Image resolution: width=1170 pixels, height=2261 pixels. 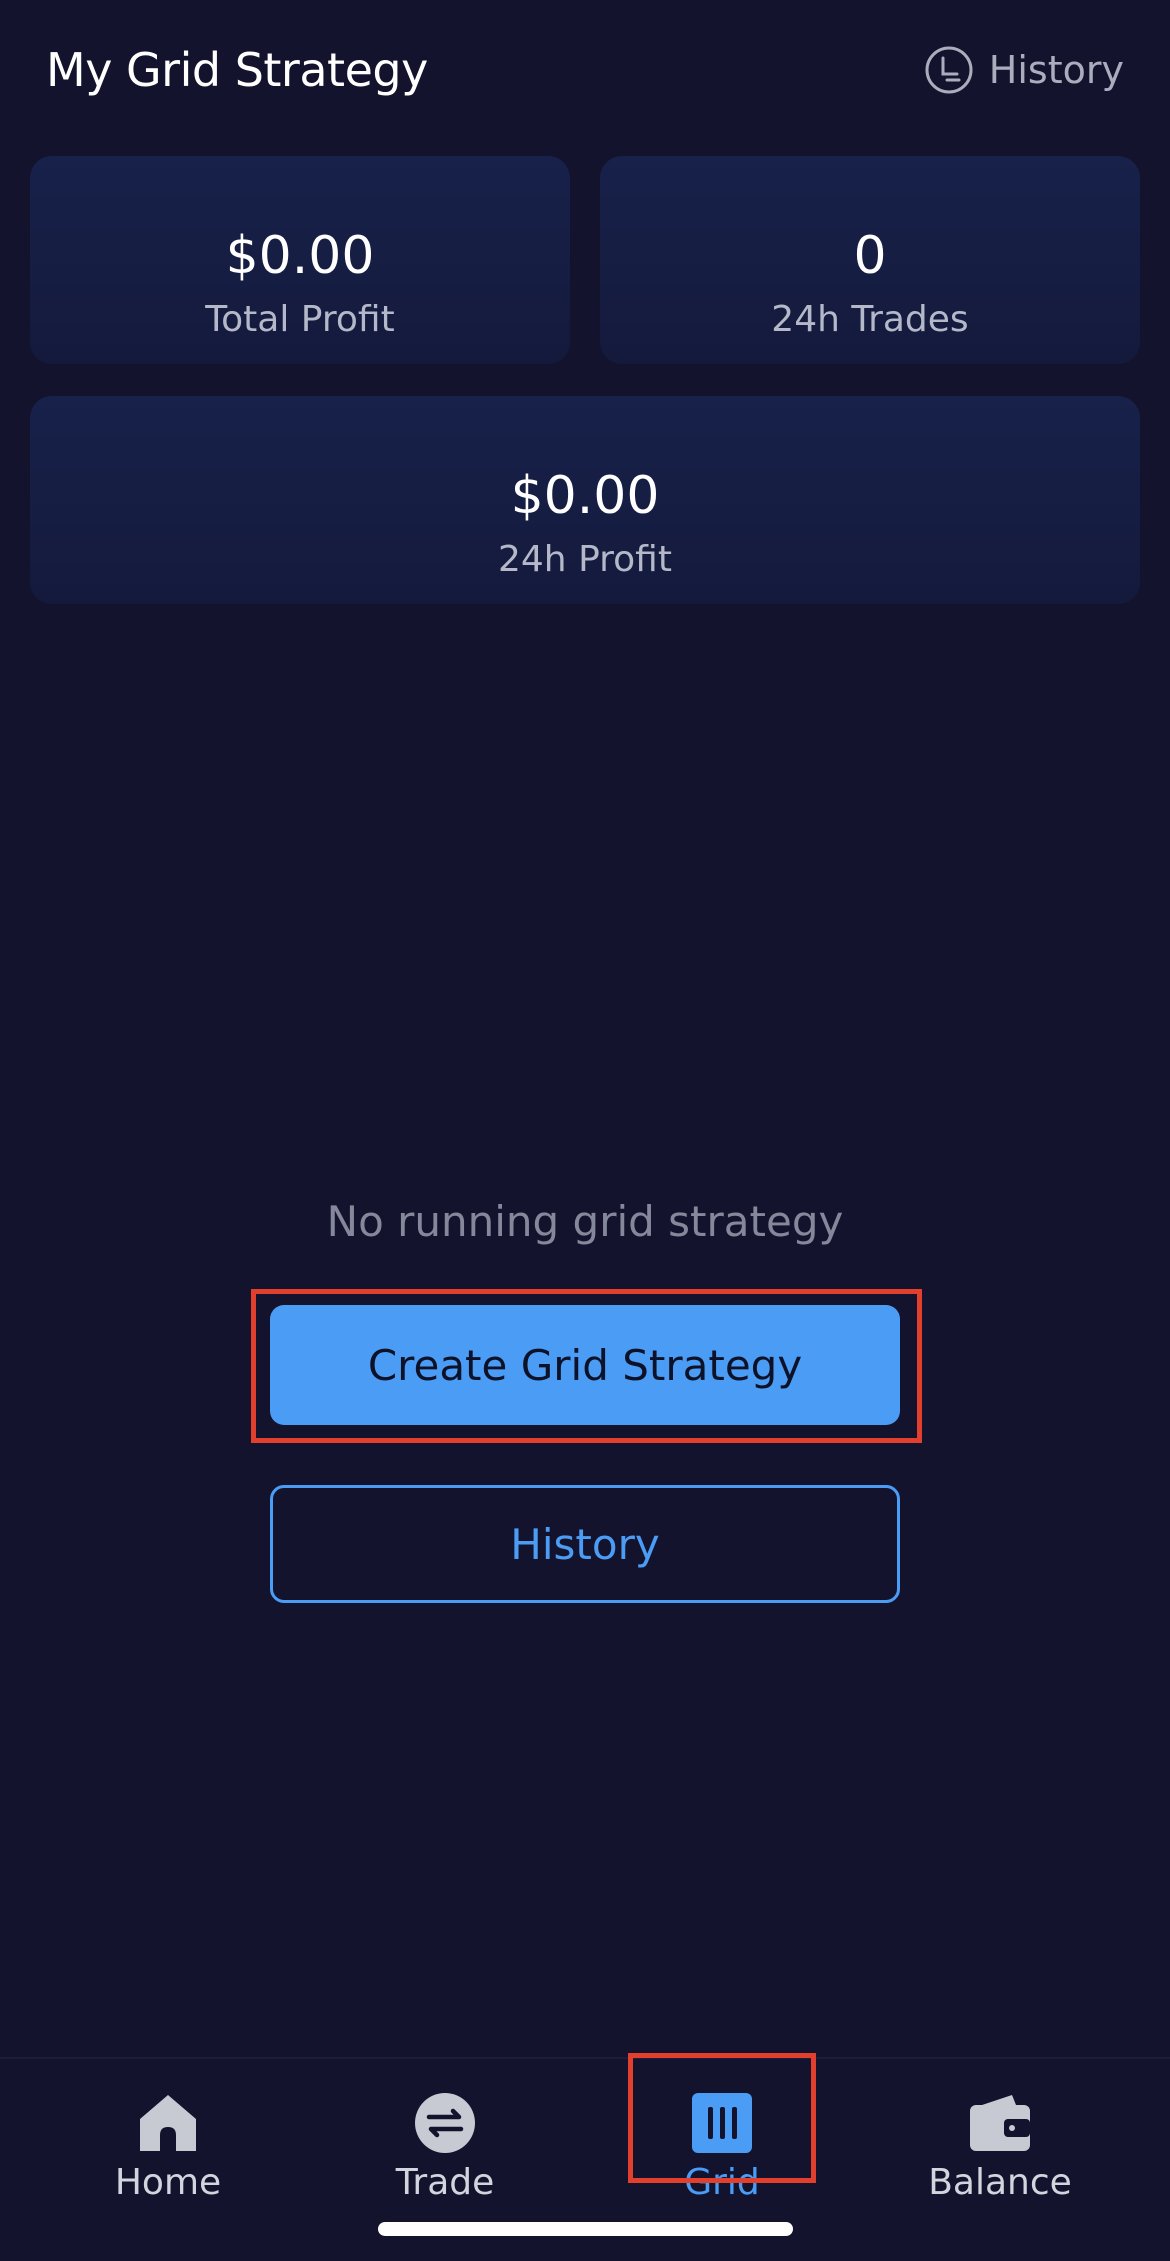 What do you see at coordinates (722, 2123) in the screenshot?
I see `grid-bars-icon` at bounding box center [722, 2123].